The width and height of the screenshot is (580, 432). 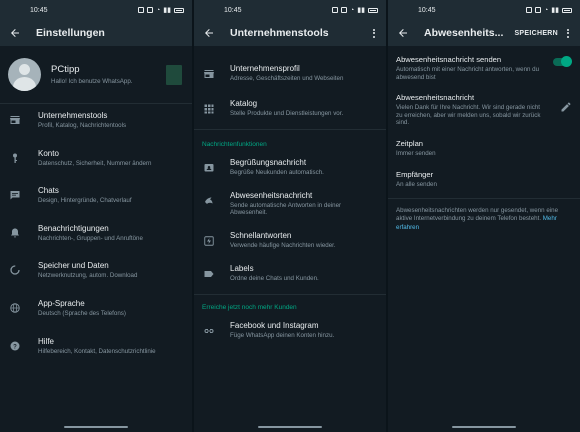 I want to click on profile-row: PCtipp Hallo! Ich benutze WhatsApp., so click(x=96, y=75).